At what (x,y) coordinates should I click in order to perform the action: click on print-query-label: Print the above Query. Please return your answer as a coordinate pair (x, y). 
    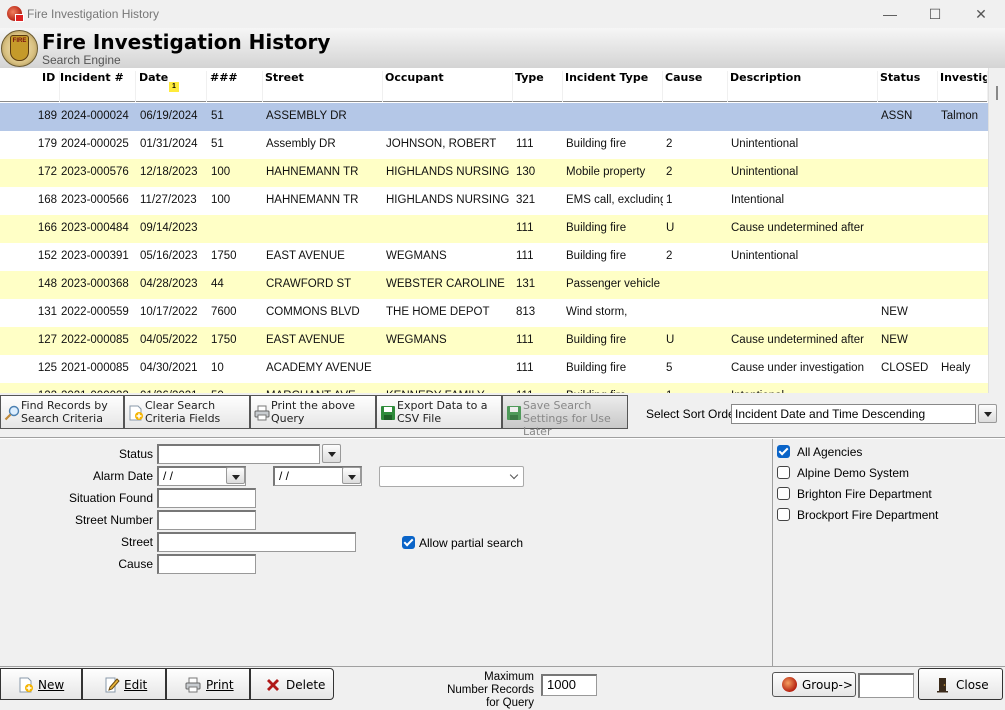
    Looking at the image, I should click on (313, 412).